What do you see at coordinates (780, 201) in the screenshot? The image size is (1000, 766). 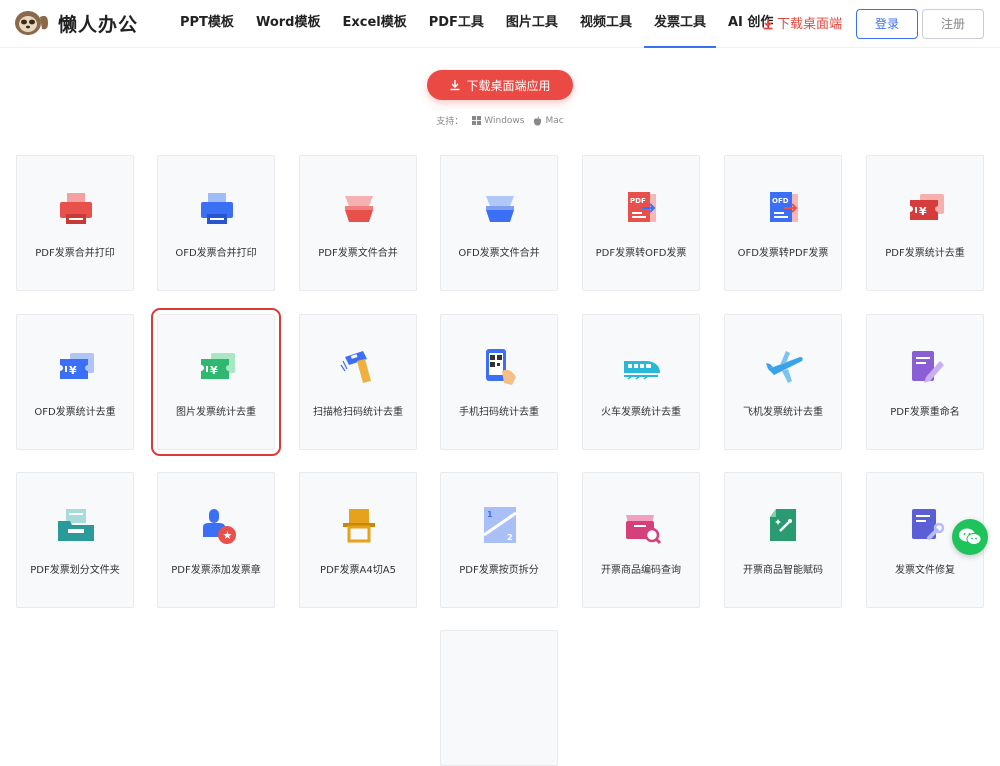 I see `svg-text: OFD` at bounding box center [780, 201].